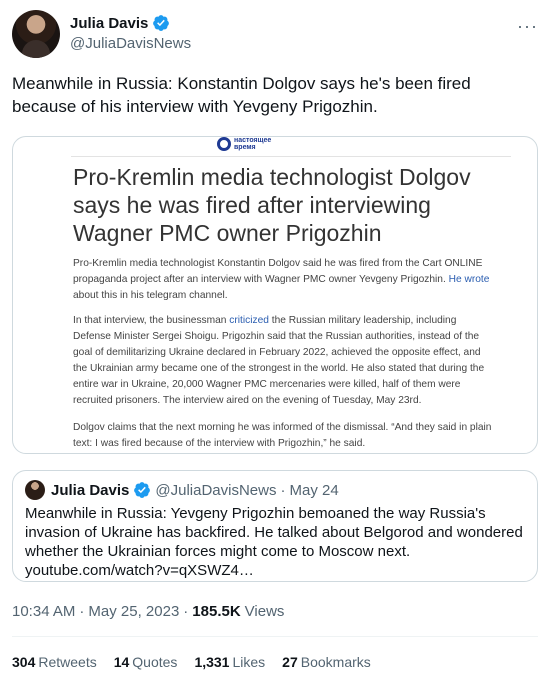 Image resolution: width=550 pixels, height=679 pixels. I want to click on author-avatar, so click(36, 34).